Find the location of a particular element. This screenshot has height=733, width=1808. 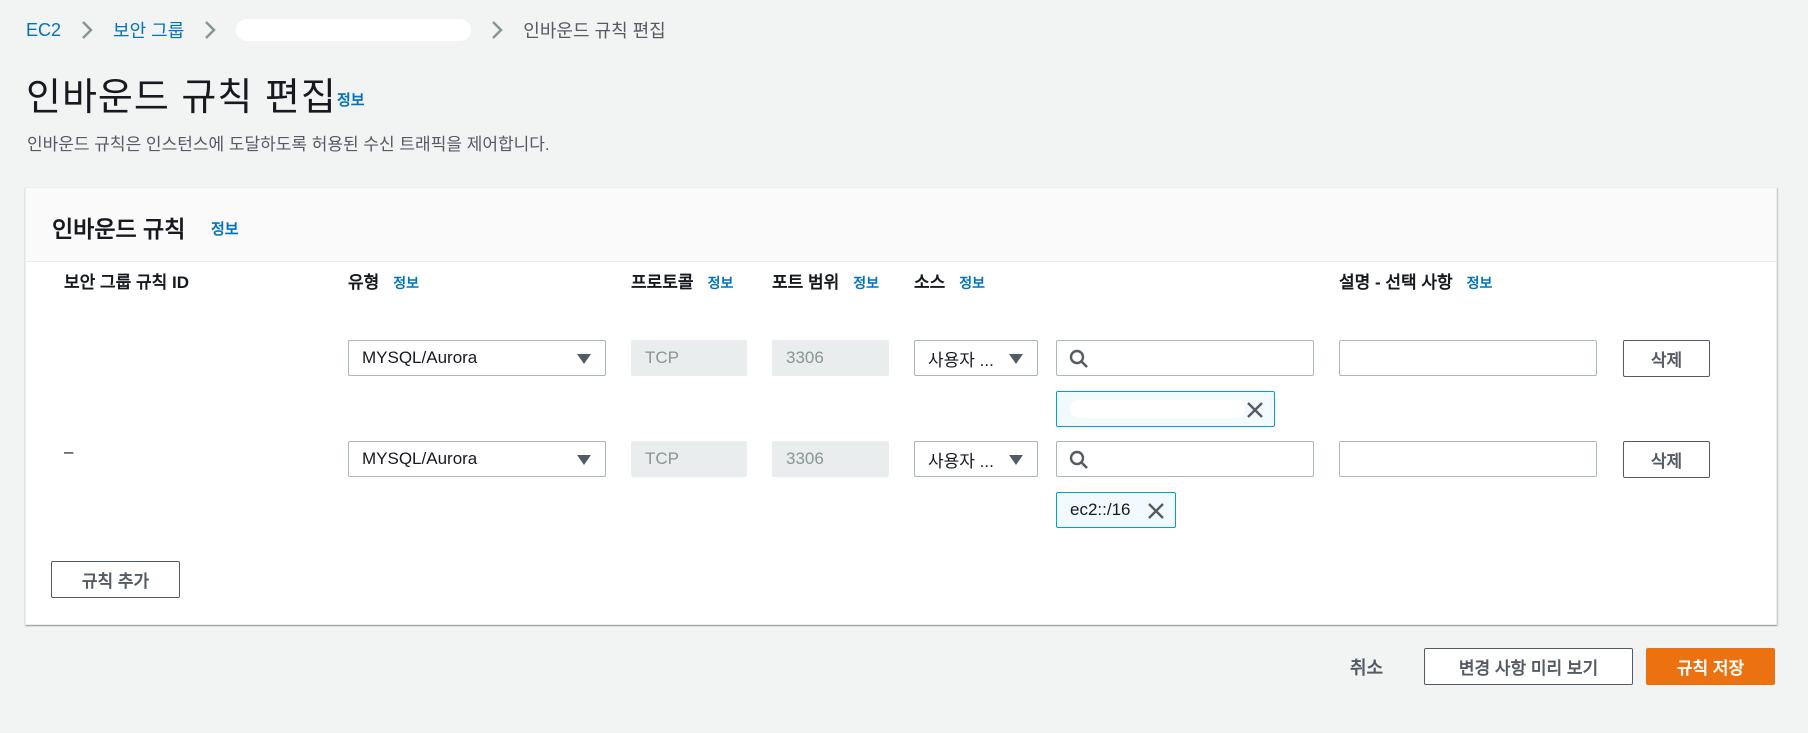

column-header-protocol: 프로토콜 정보 is located at coordinates (687, 283).